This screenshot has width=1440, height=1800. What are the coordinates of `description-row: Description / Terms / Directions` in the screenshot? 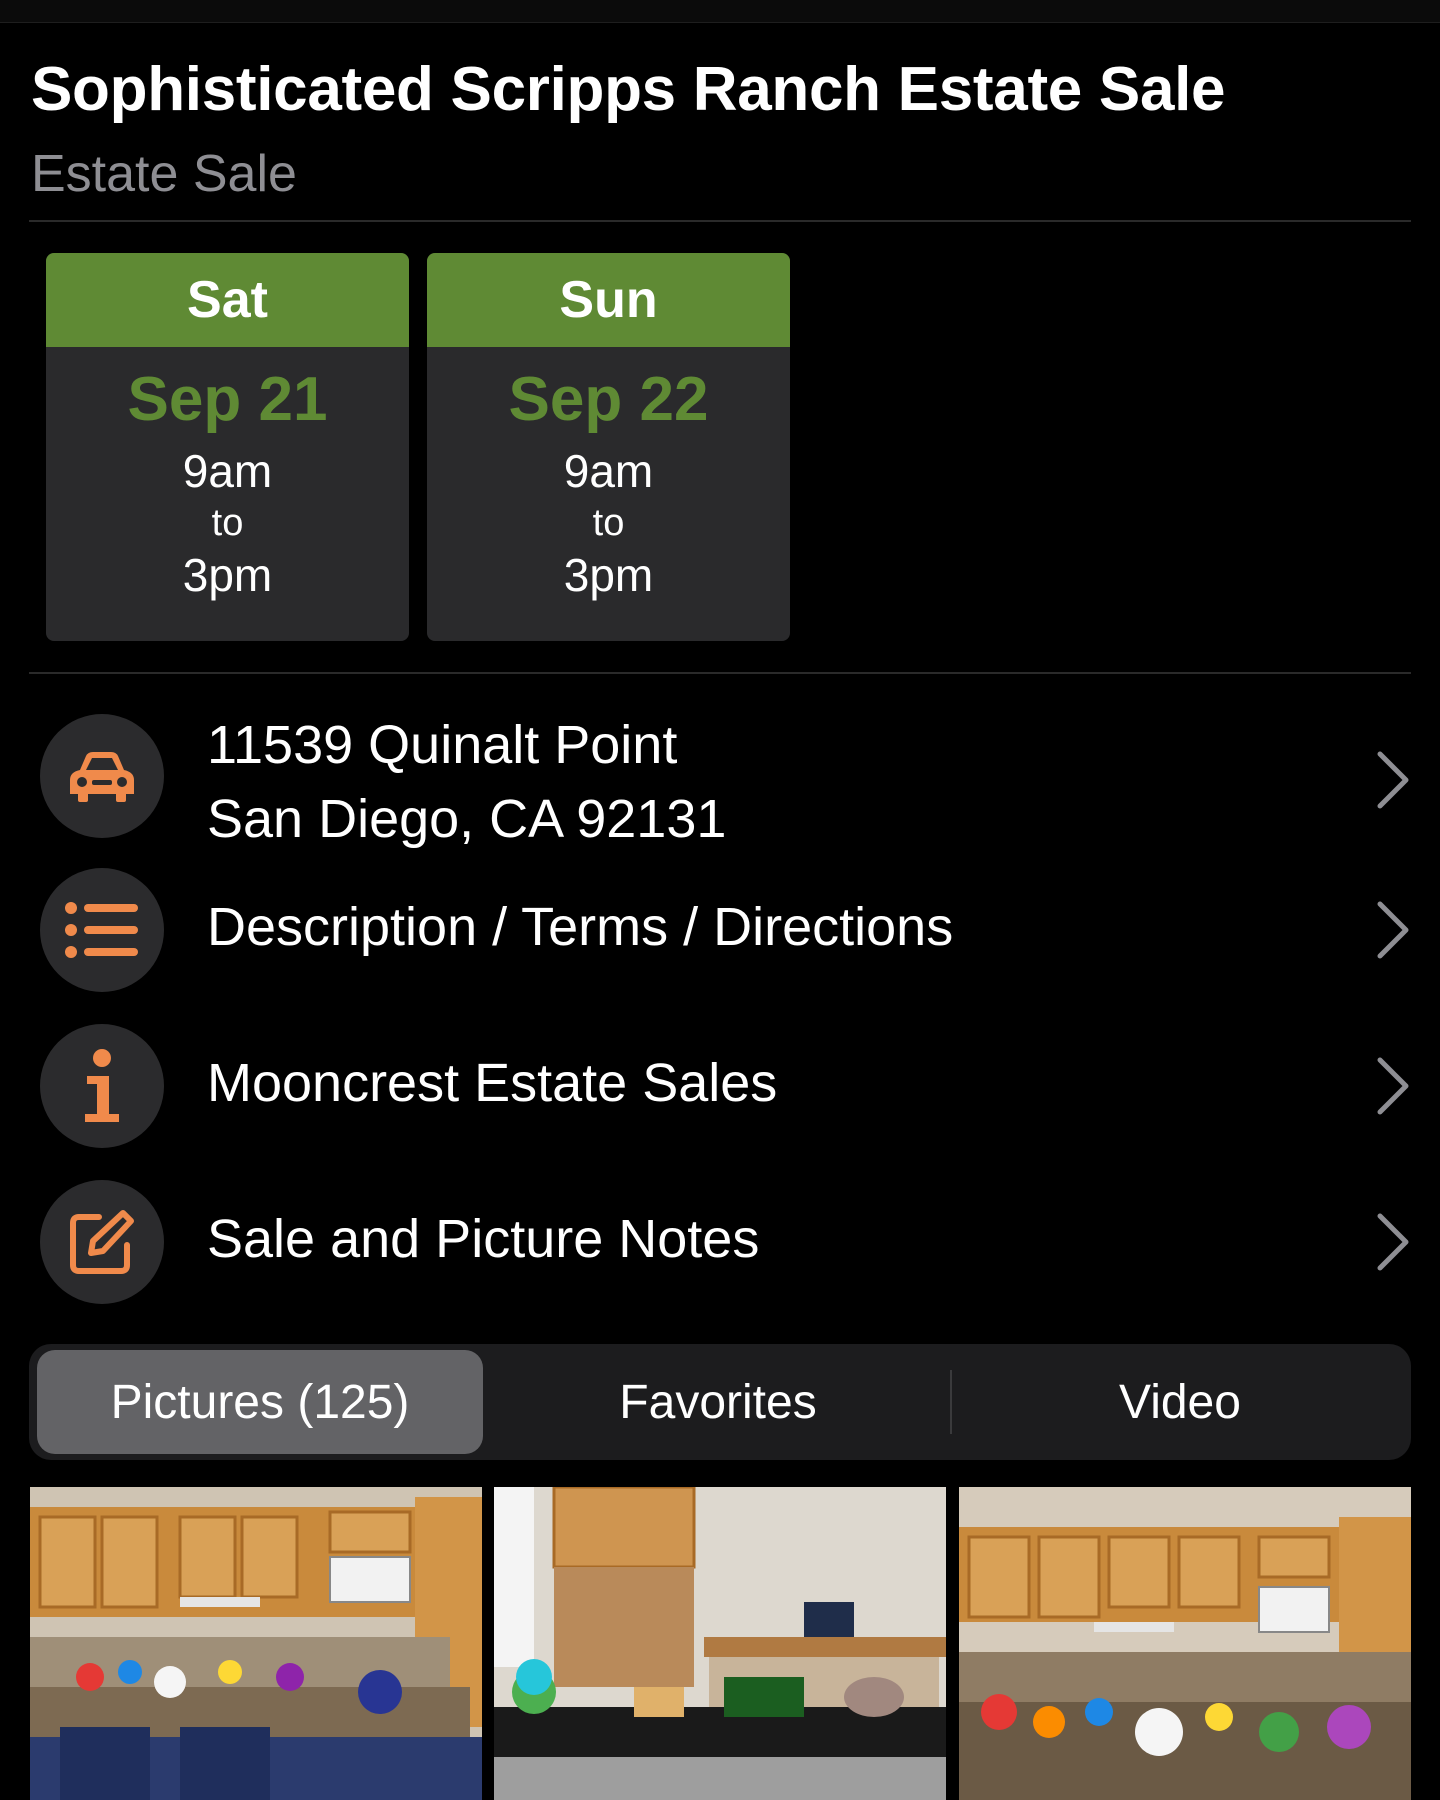 It's located at (720, 930).